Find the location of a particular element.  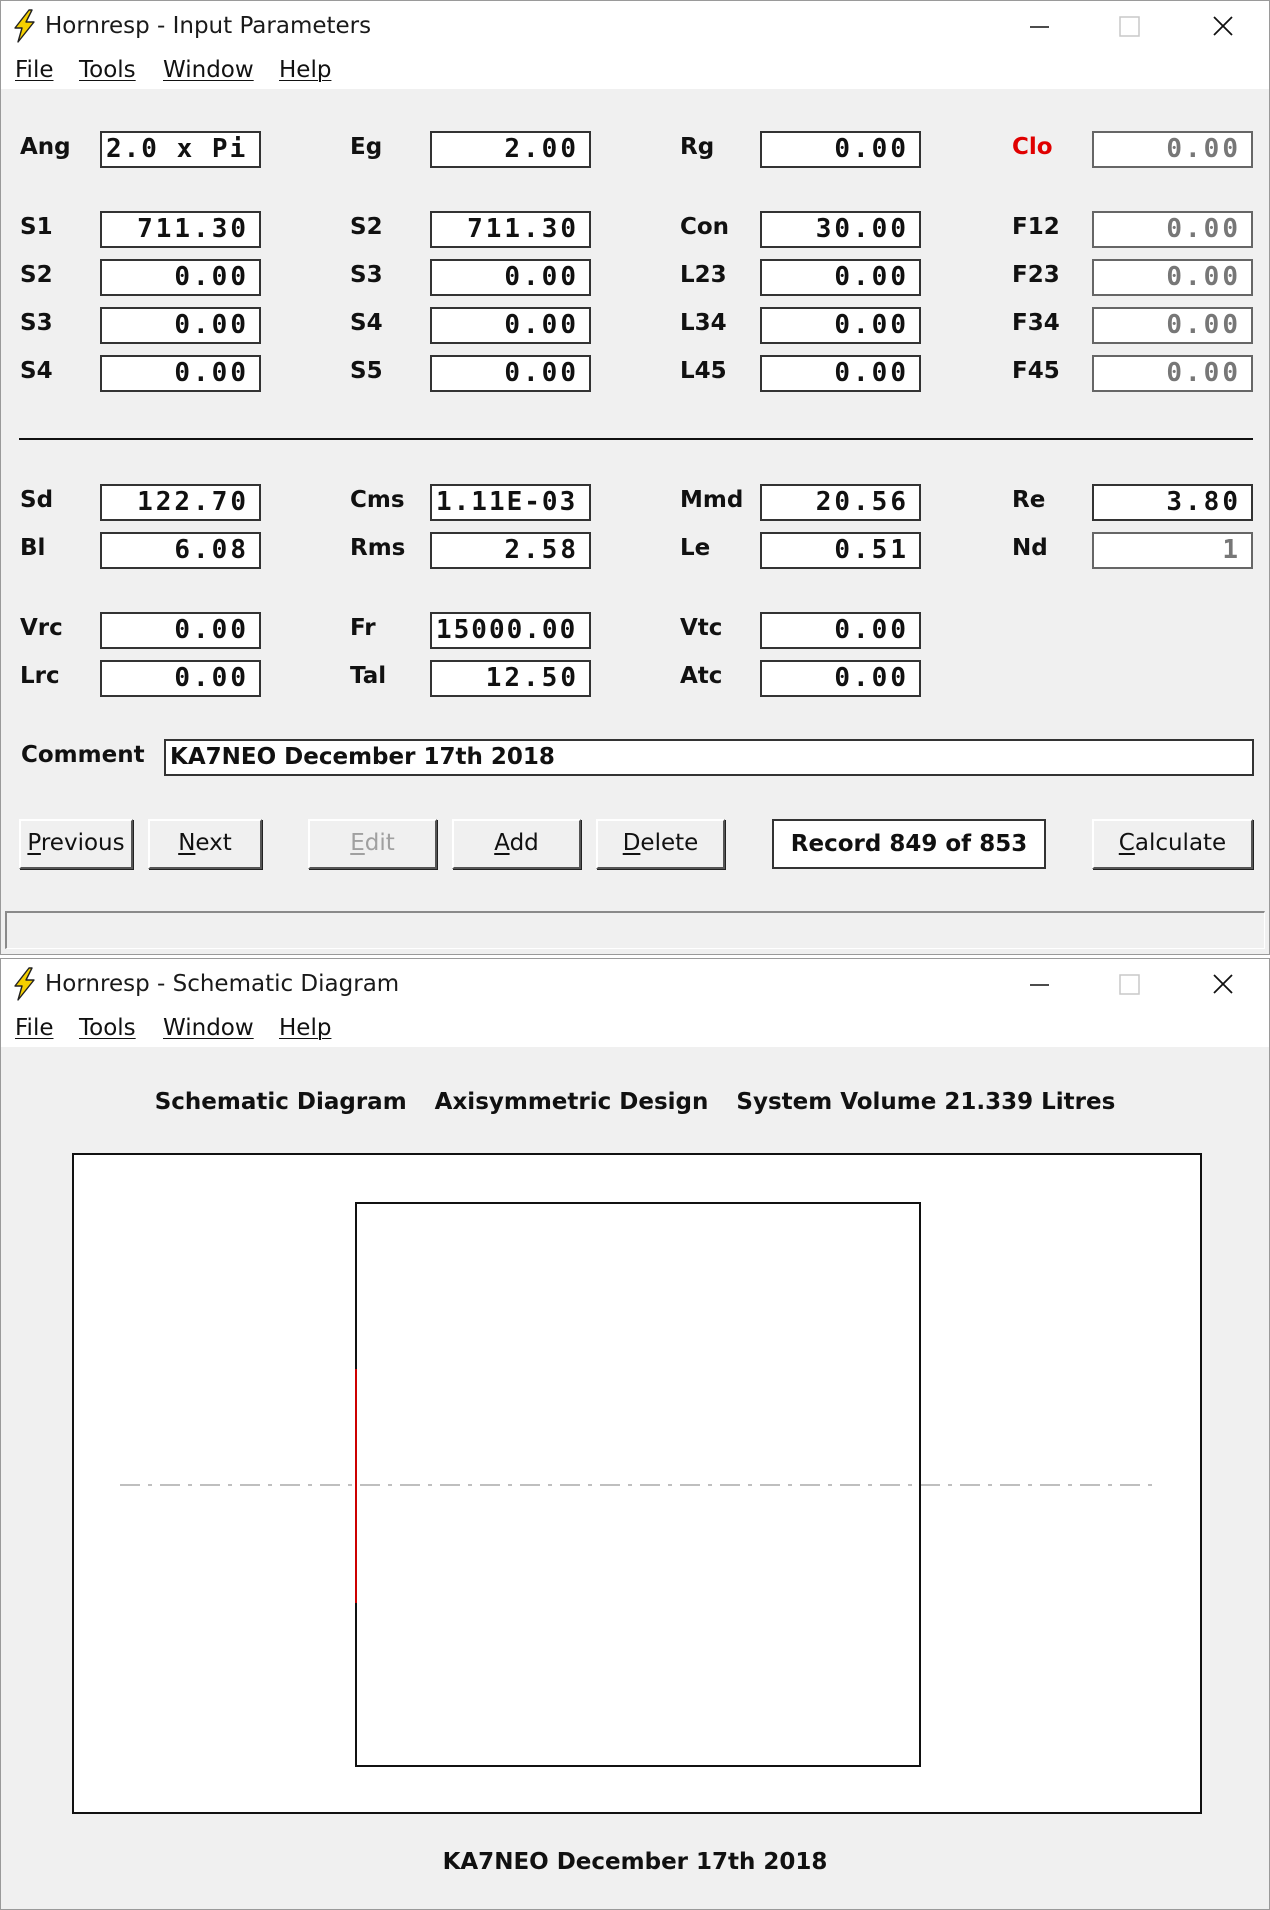

label-nd: Nd is located at coordinates (1030, 548).